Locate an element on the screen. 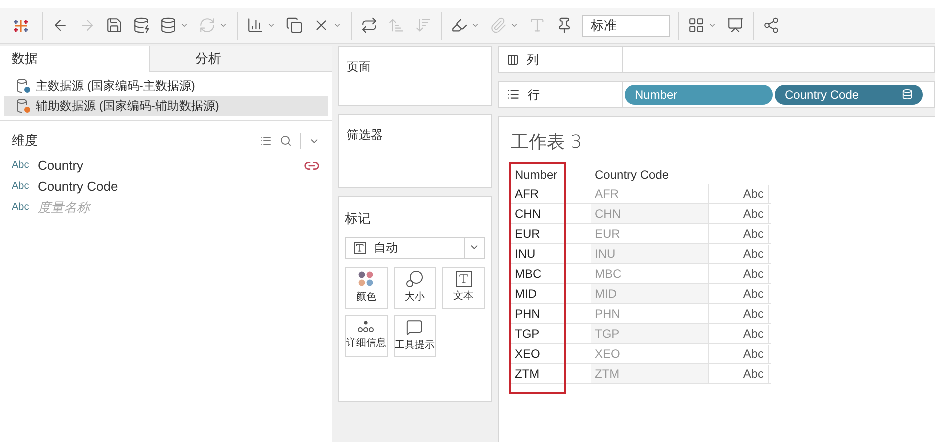 This screenshot has height=442, width=935. data-source-item: 辅助数据源 (国家编码-辅助数据源) is located at coordinates (166, 106).